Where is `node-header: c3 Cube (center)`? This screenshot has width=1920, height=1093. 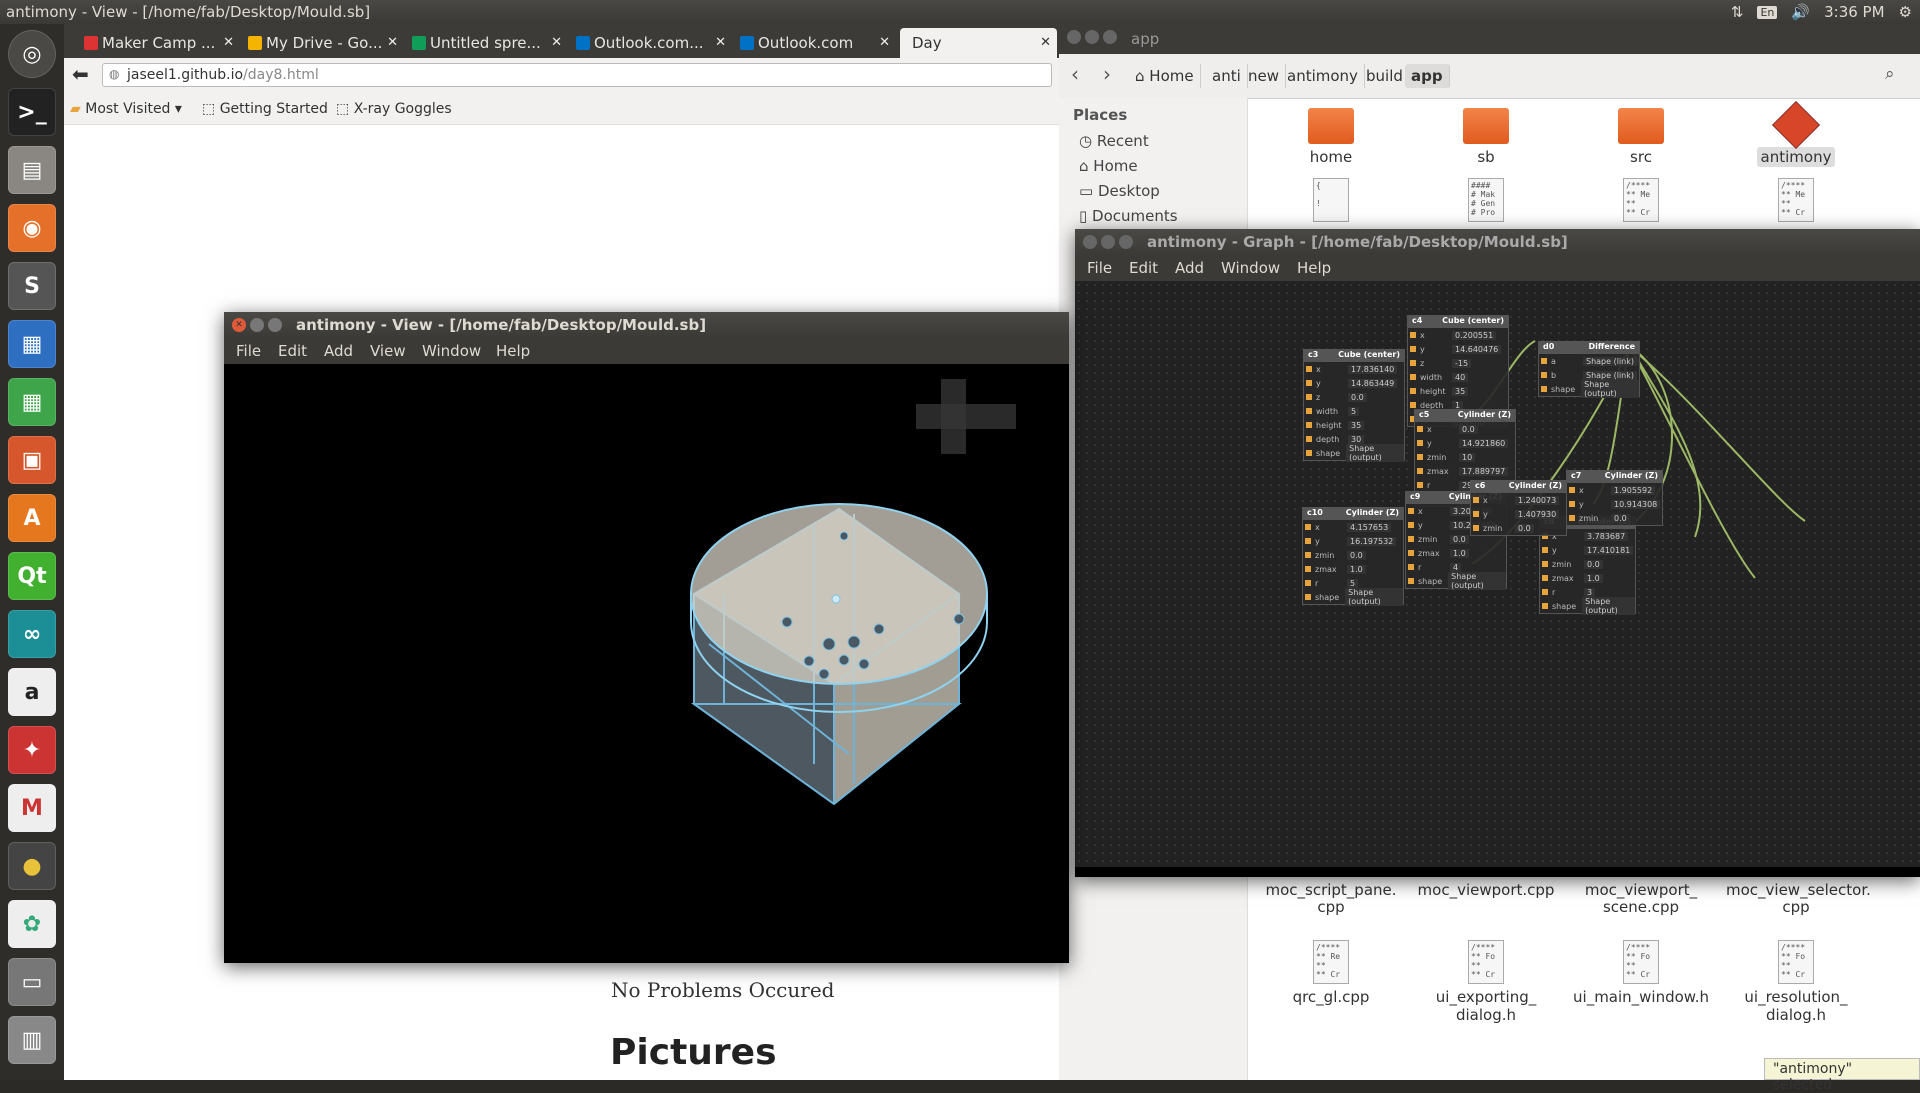 node-header: c3 Cube (center) is located at coordinates (1354, 356).